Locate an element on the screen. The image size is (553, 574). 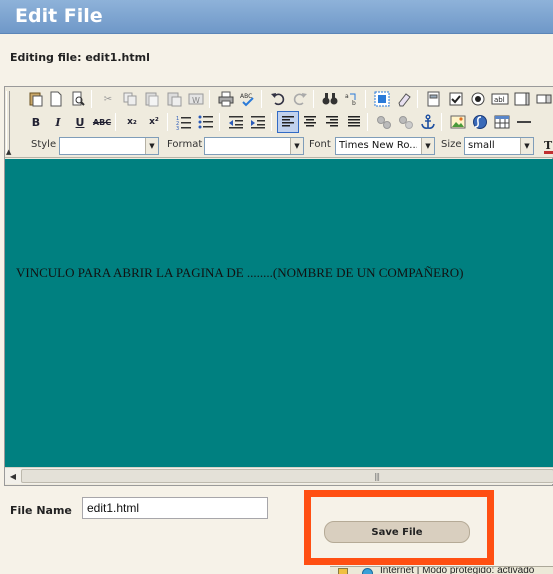
flash-icon is located at coordinates (480, 122).